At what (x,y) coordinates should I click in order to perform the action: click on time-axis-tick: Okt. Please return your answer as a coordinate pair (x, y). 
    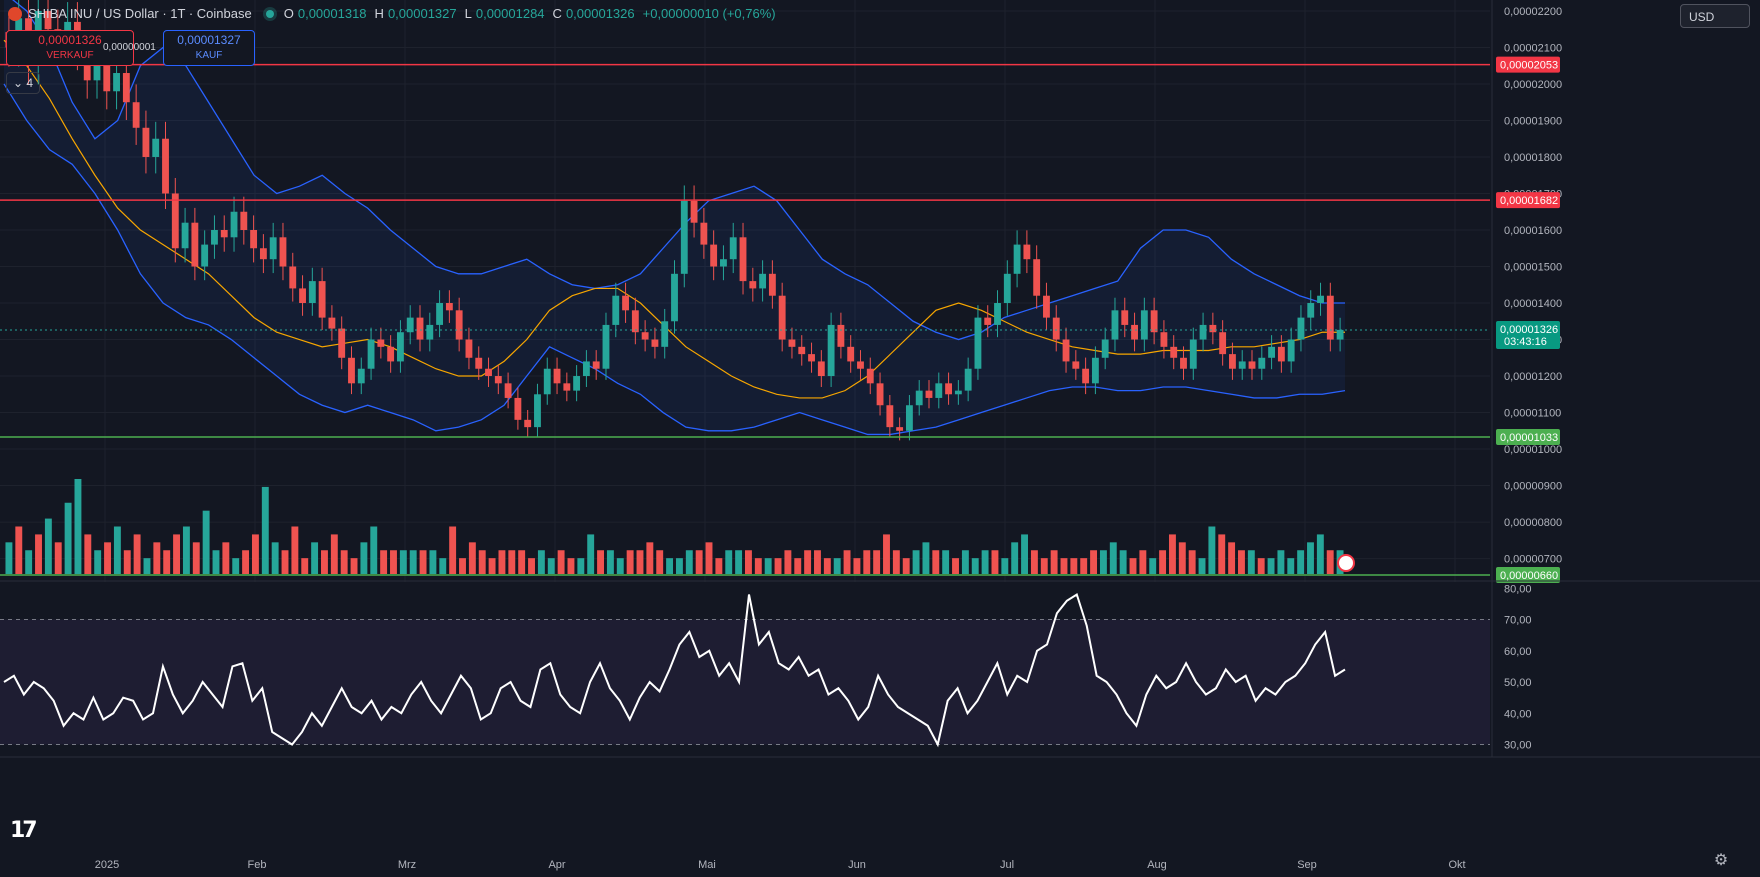
    Looking at the image, I should click on (1456, 865).